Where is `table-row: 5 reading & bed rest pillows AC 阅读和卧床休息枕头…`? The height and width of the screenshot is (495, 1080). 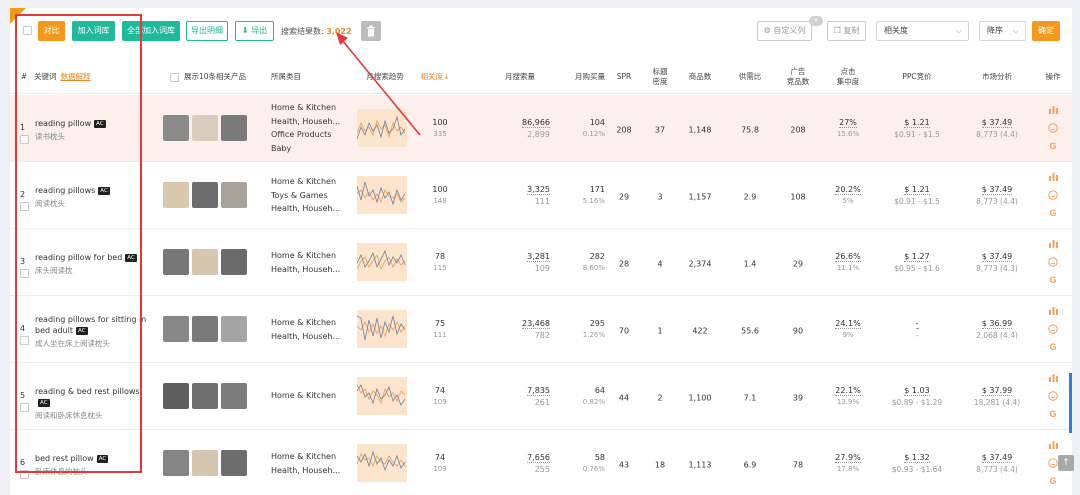 table-row: 5 reading & bed rest pillows AC 阅读和卧床休息枕头… is located at coordinates (541, 396).